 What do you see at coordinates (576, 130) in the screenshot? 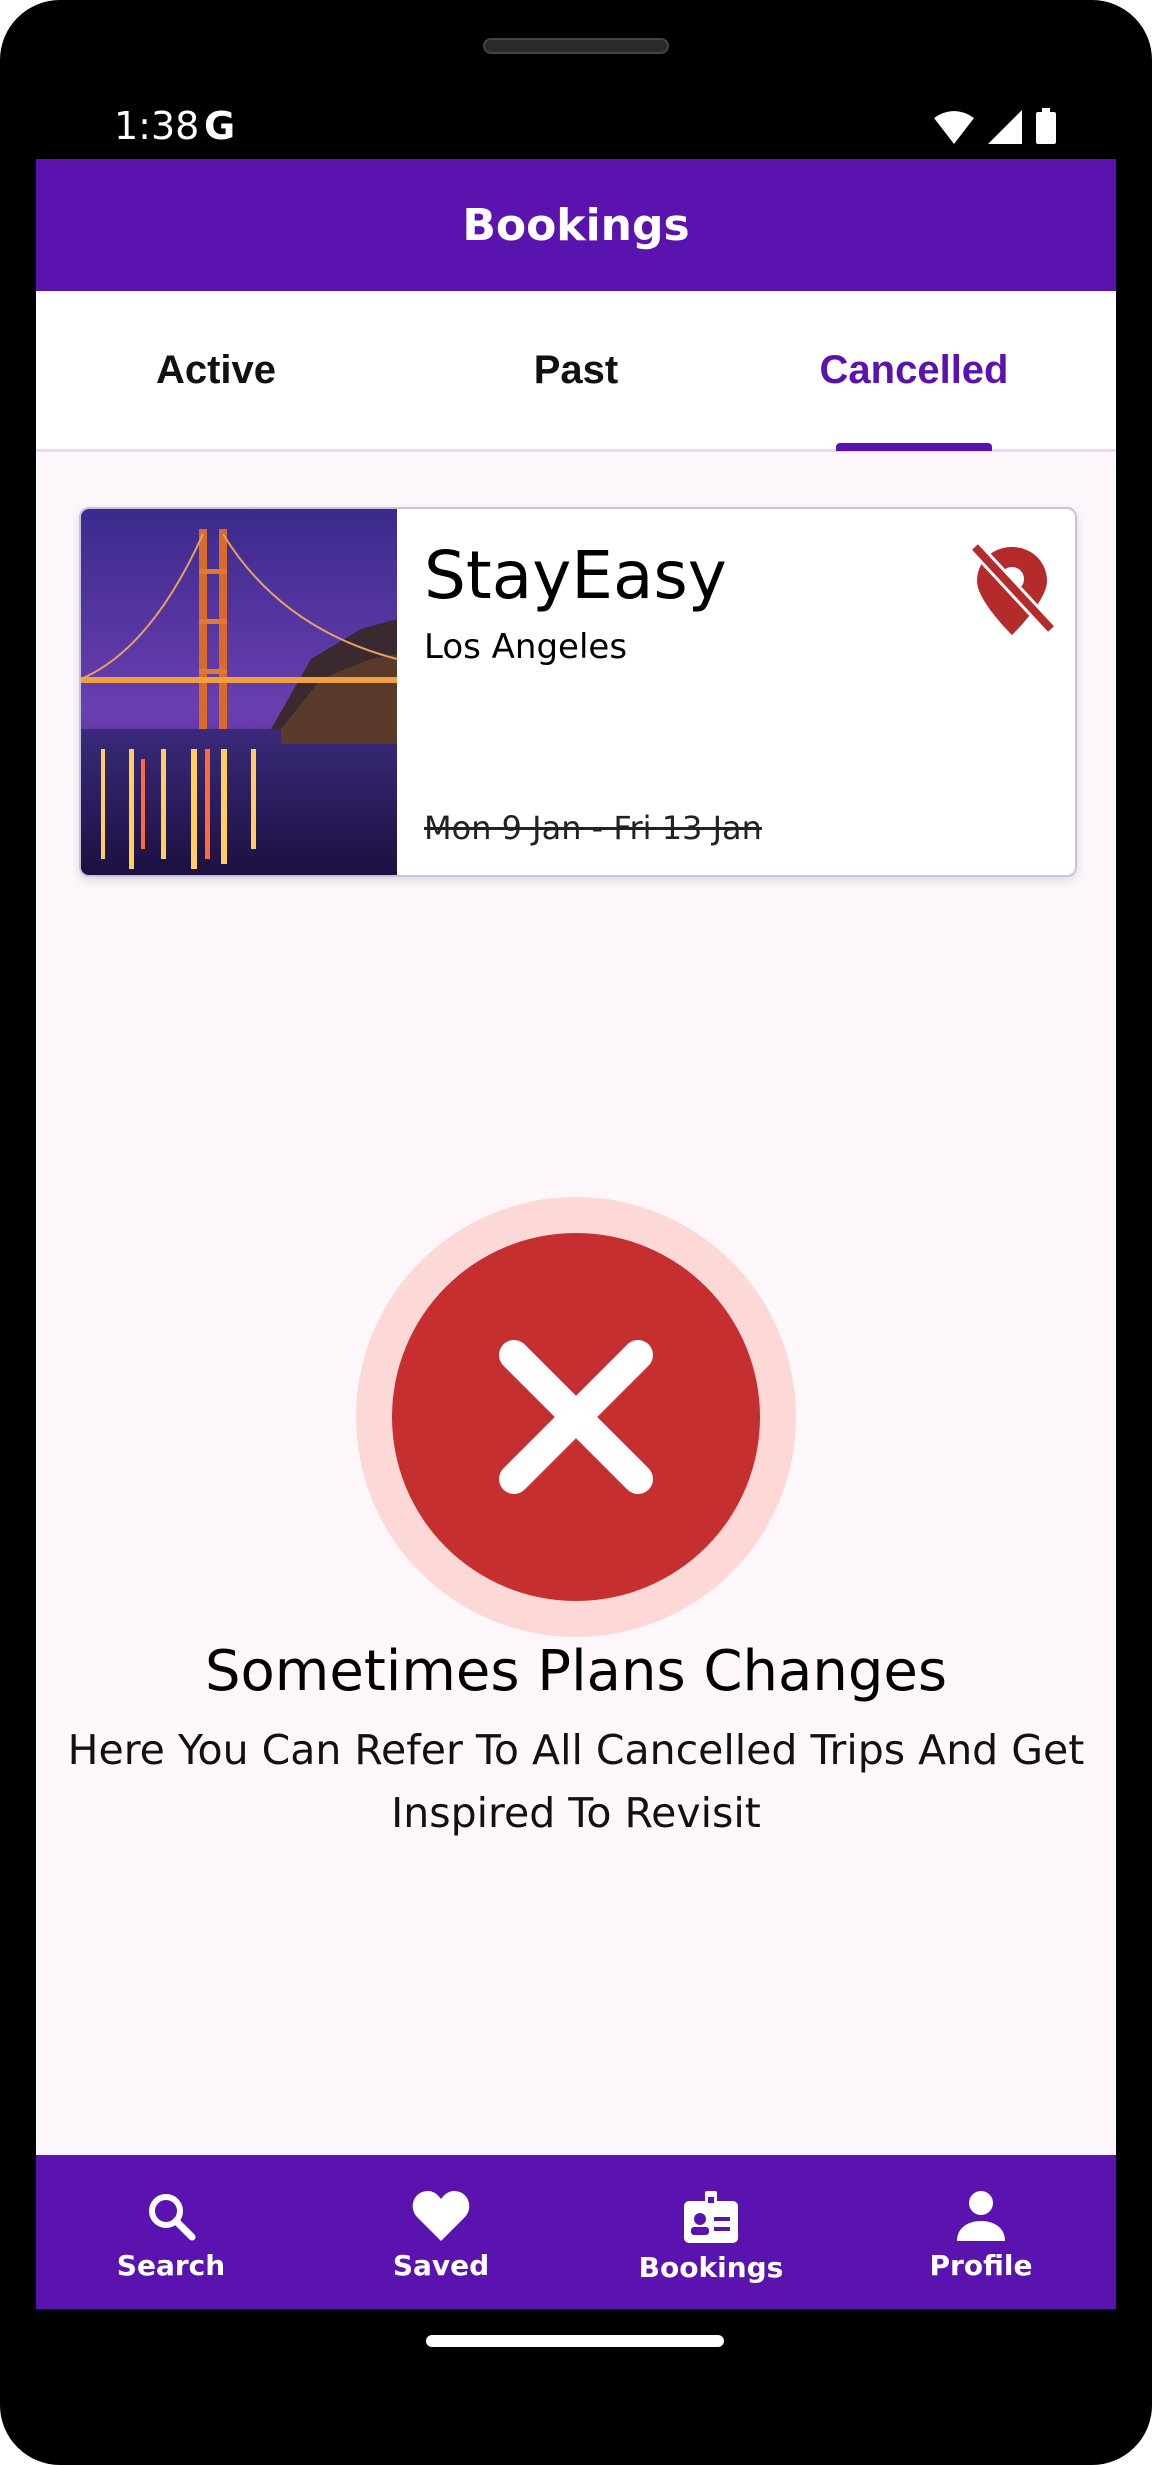
I see `status-bar: 1:38 G` at bounding box center [576, 130].